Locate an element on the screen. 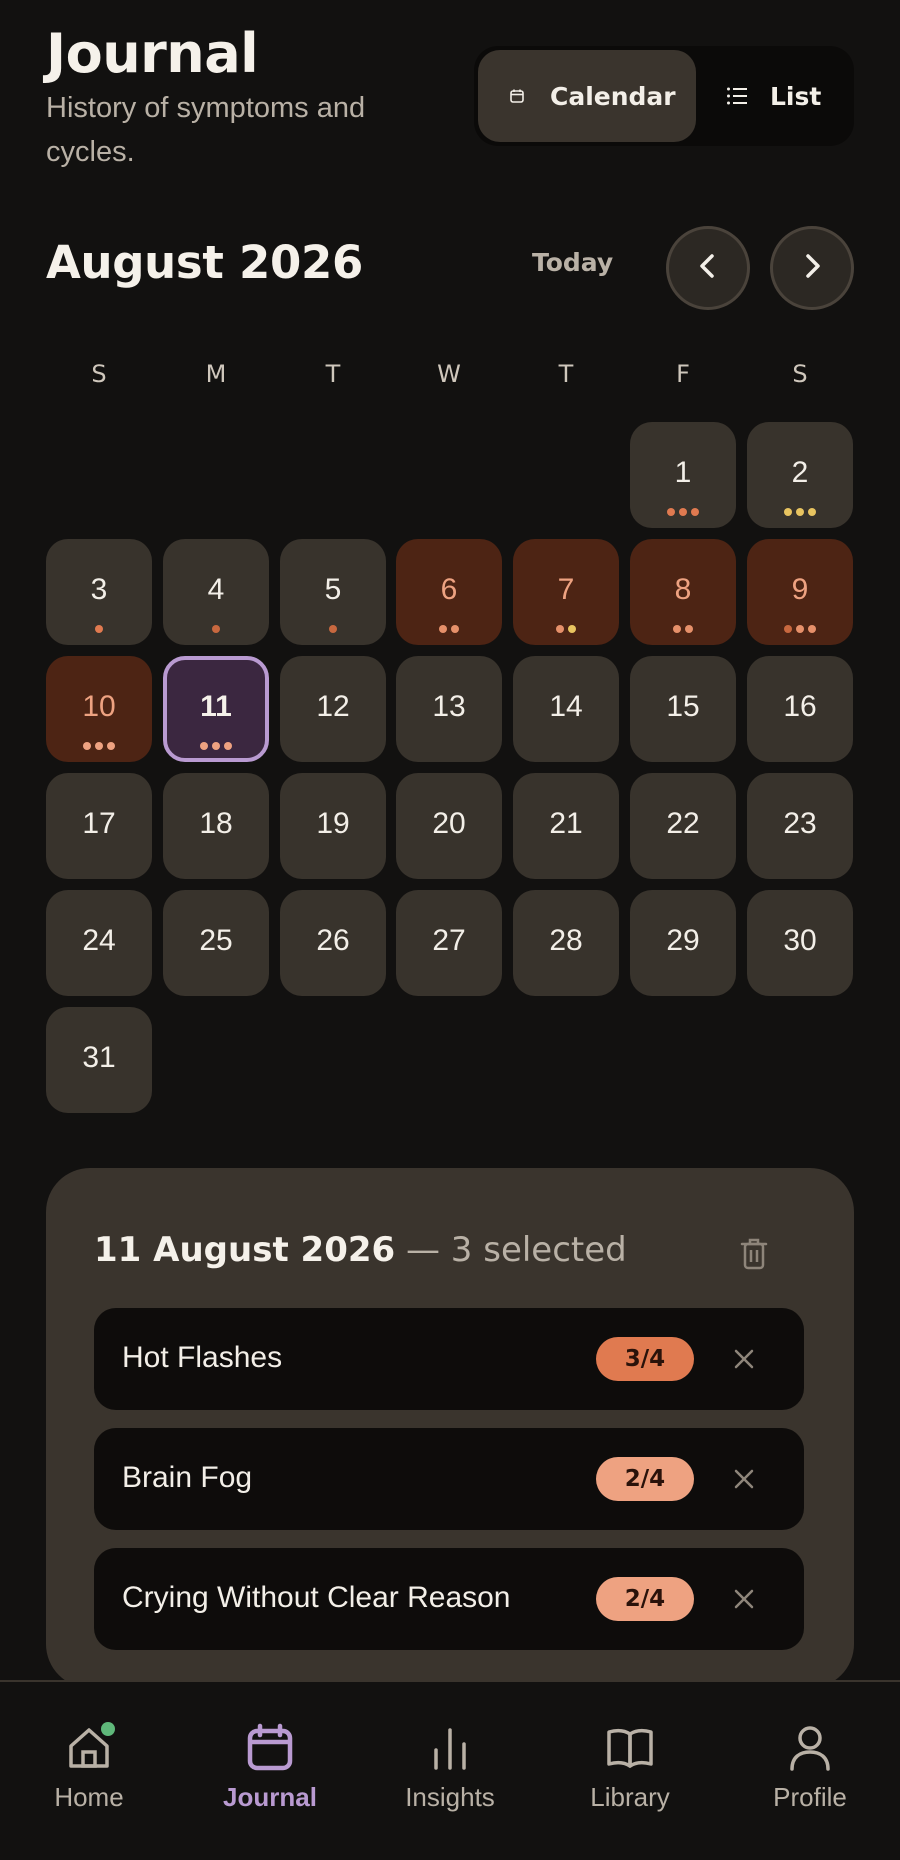  calendar-day: 26 is located at coordinates (333, 943).